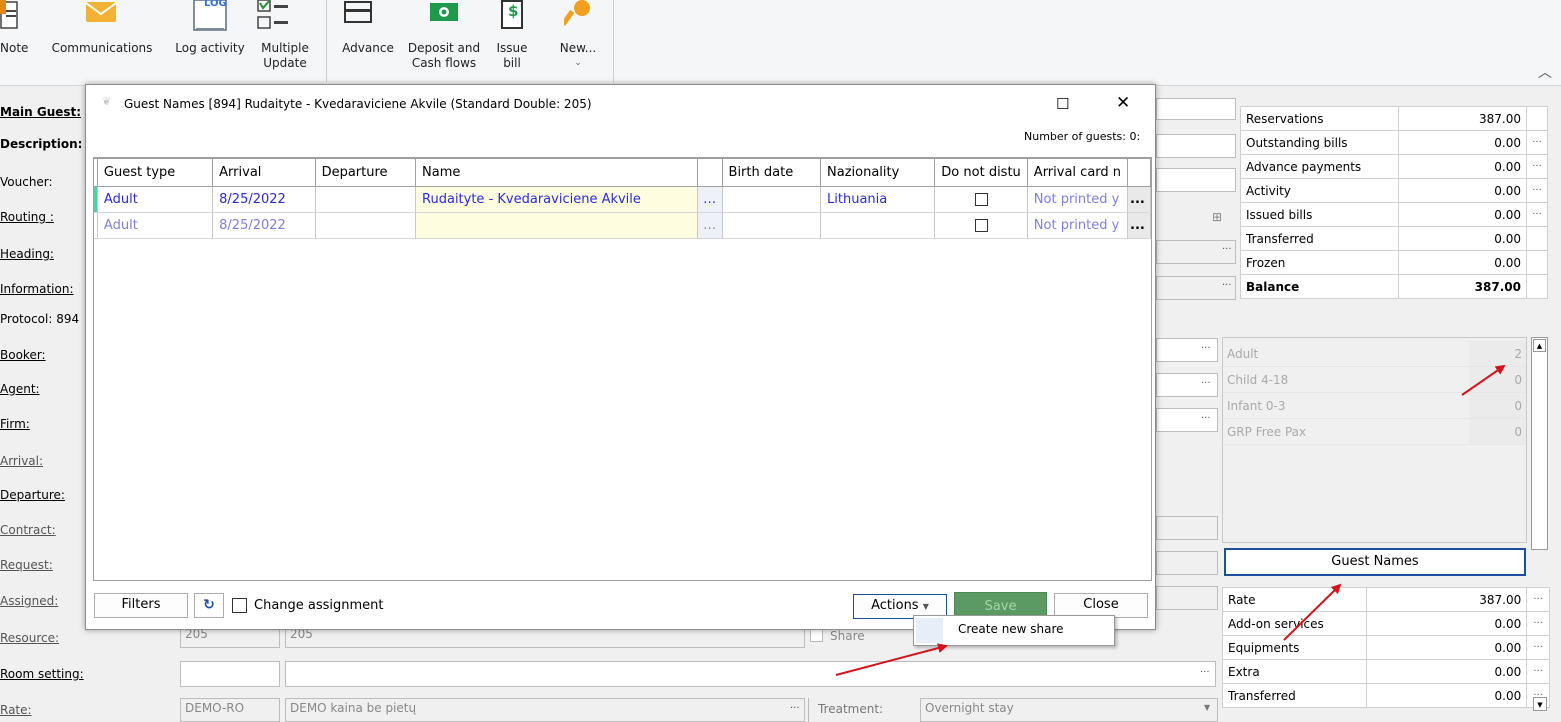 This screenshot has width=1561, height=722. What do you see at coordinates (1205, 672) in the screenshot?
I see `room-setting-dots-icon: ···` at bounding box center [1205, 672].